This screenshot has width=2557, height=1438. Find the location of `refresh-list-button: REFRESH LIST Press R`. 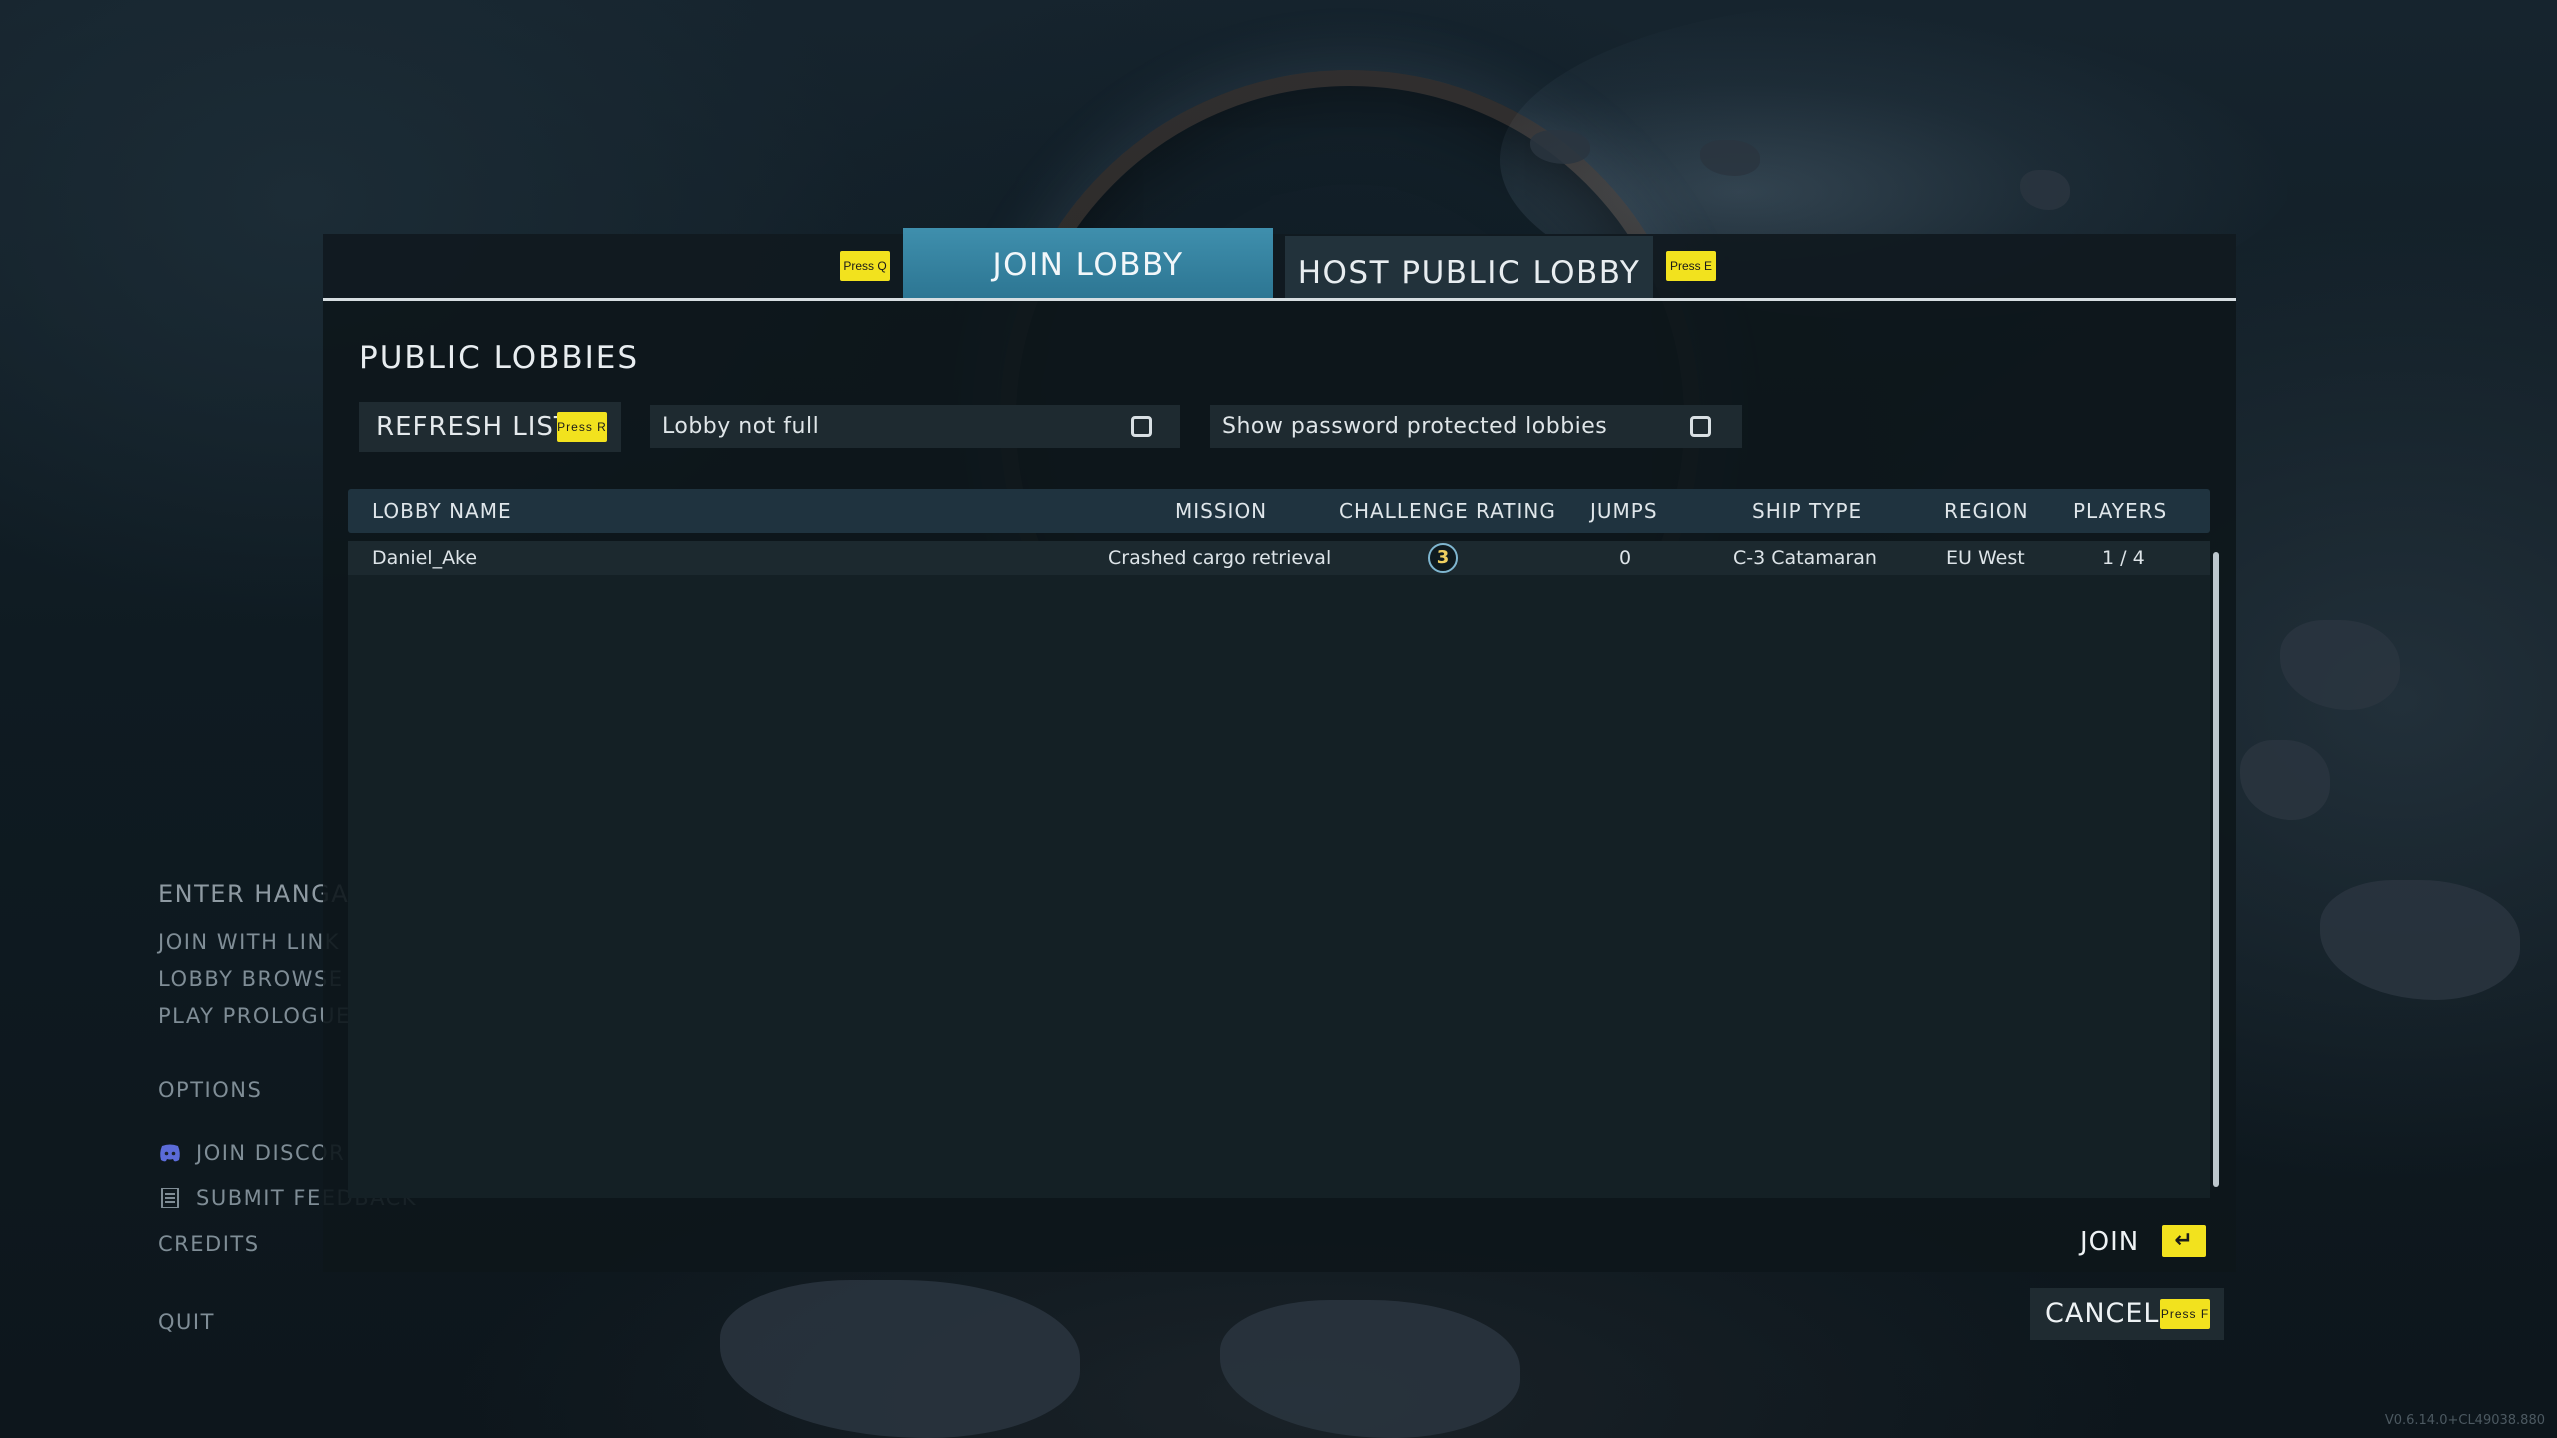

refresh-list-button: REFRESH LIST Press R is located at coordinates (490, 427).